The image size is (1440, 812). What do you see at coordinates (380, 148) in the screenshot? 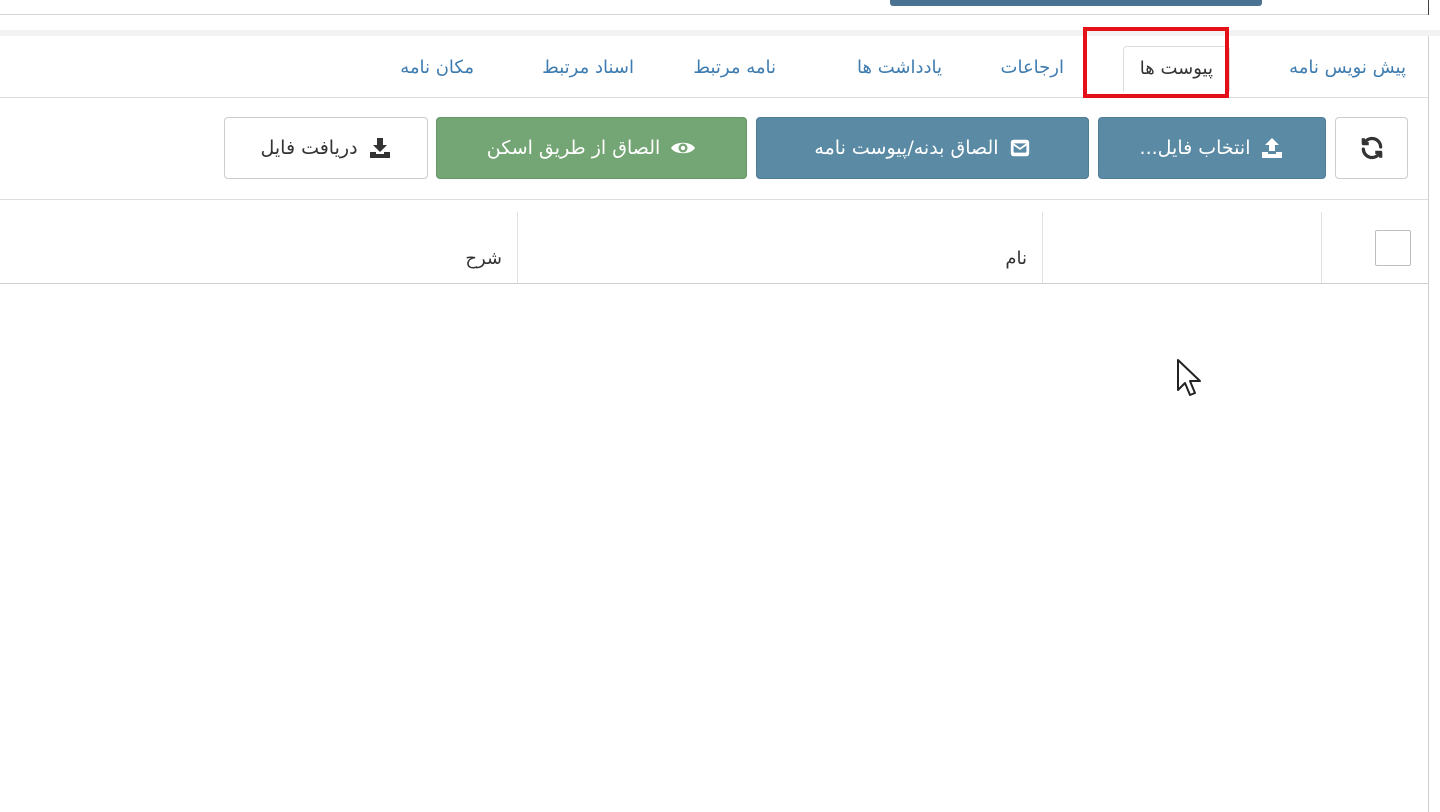
I see `download-icon` at bounding box center [380, 148].